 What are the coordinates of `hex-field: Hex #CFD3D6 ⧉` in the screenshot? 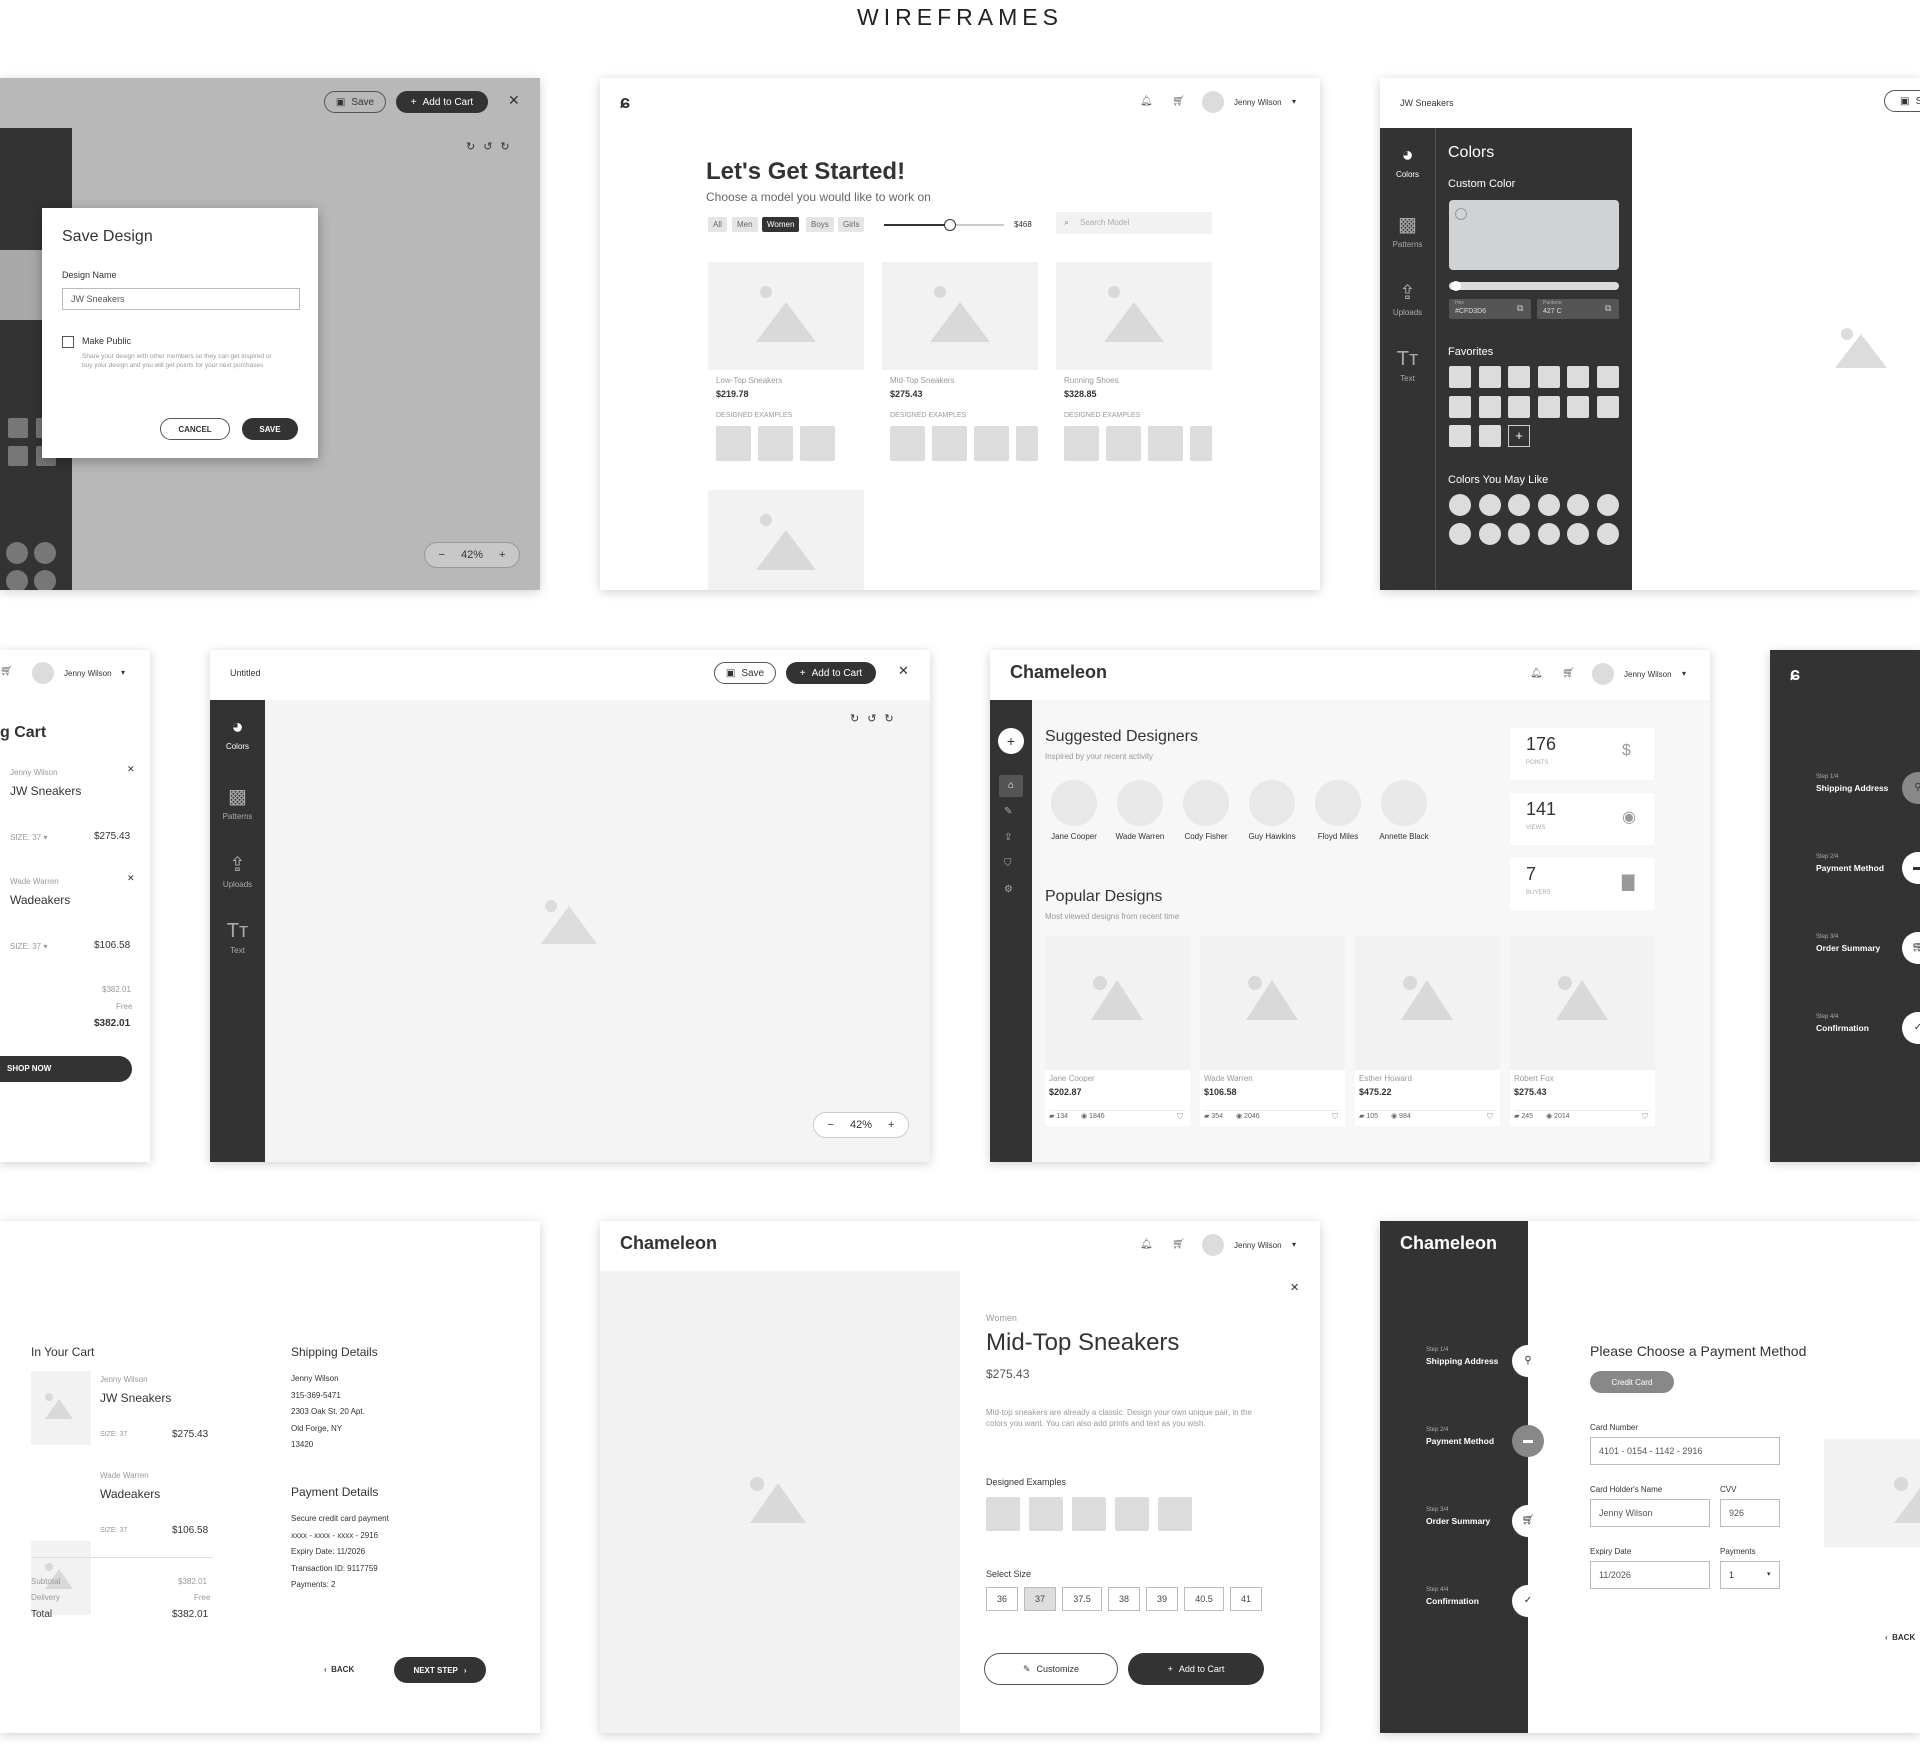 It's located at (1490, 309).